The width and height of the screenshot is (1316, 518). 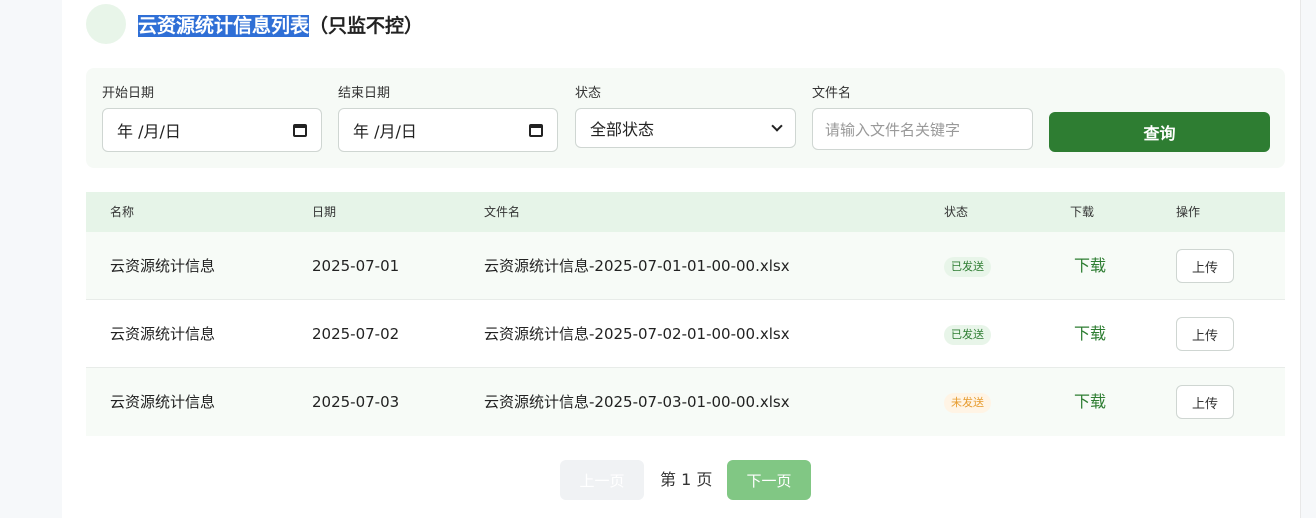 I want to click on table-header: 名称 日期 文件名 状态 下载 操作, so click(x=685, y=212).